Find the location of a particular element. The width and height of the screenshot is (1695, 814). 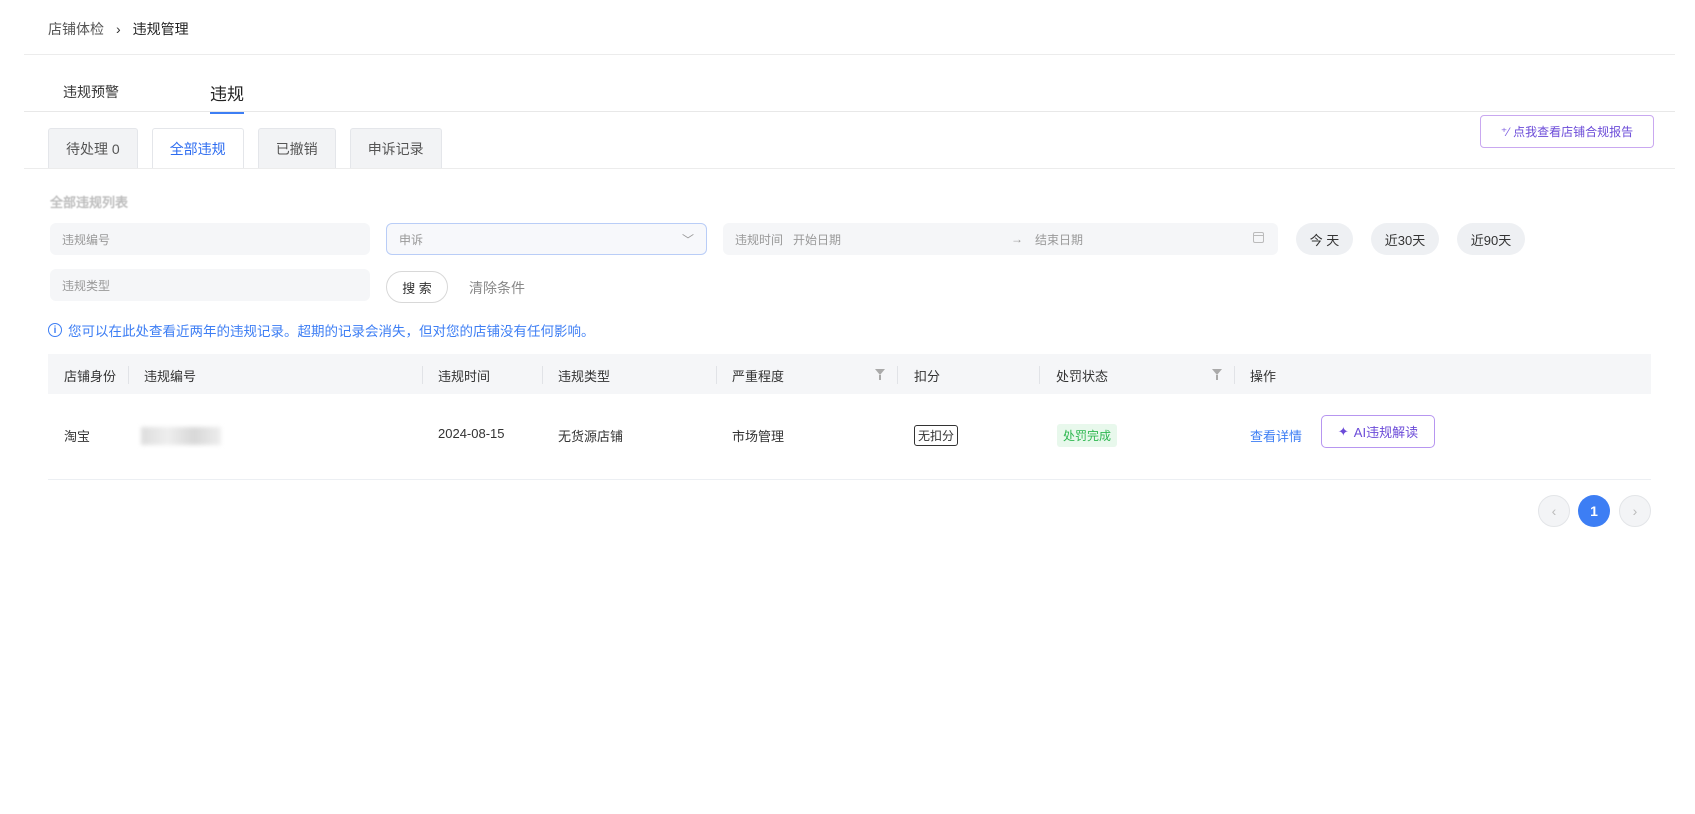

compliance-report-label: 点我查看店铺合规报告 is located at coordinates (1573, 132).